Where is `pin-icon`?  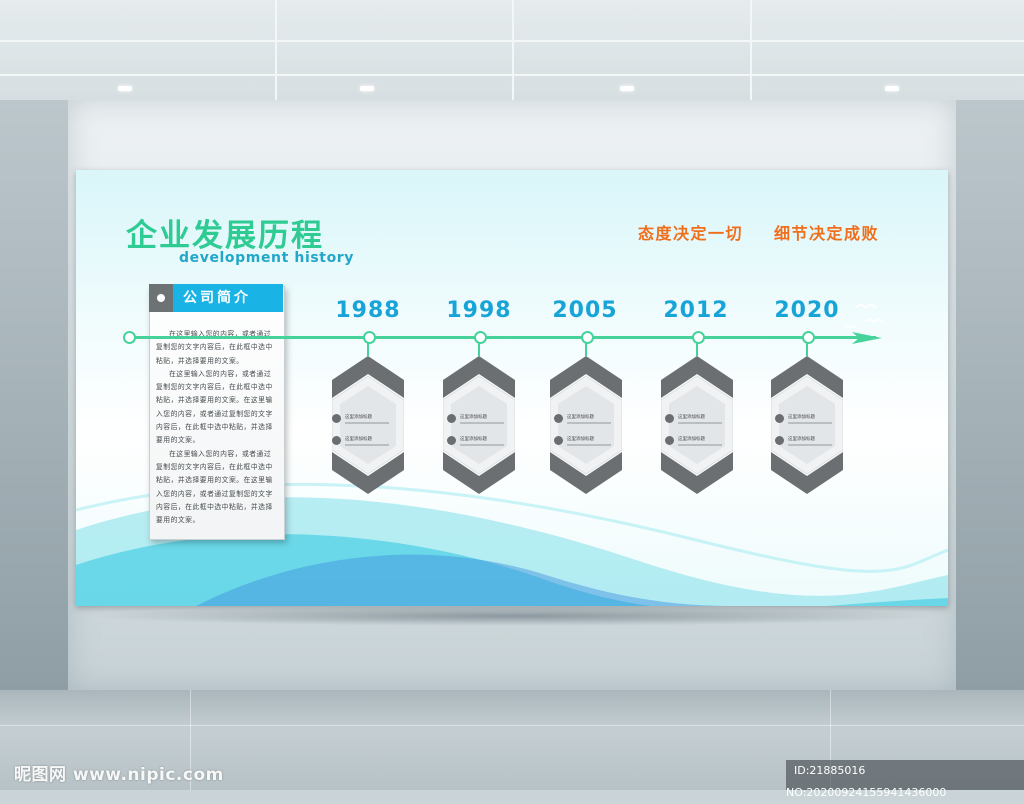
pin-icon is located at coordinates (161, 298).